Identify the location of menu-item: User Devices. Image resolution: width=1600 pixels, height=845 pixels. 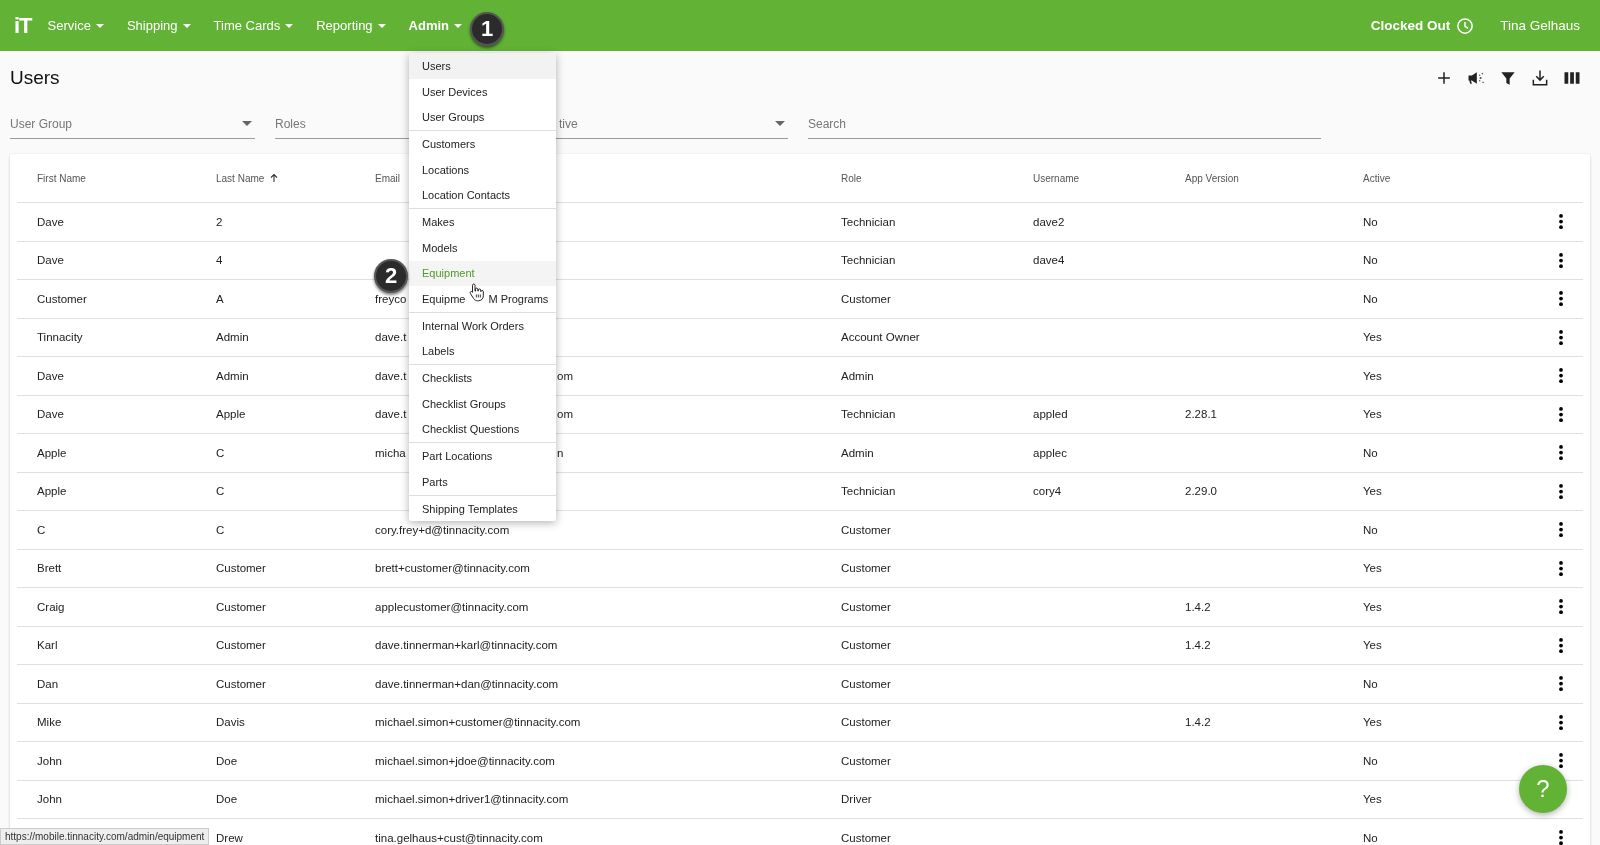
(482, 91).